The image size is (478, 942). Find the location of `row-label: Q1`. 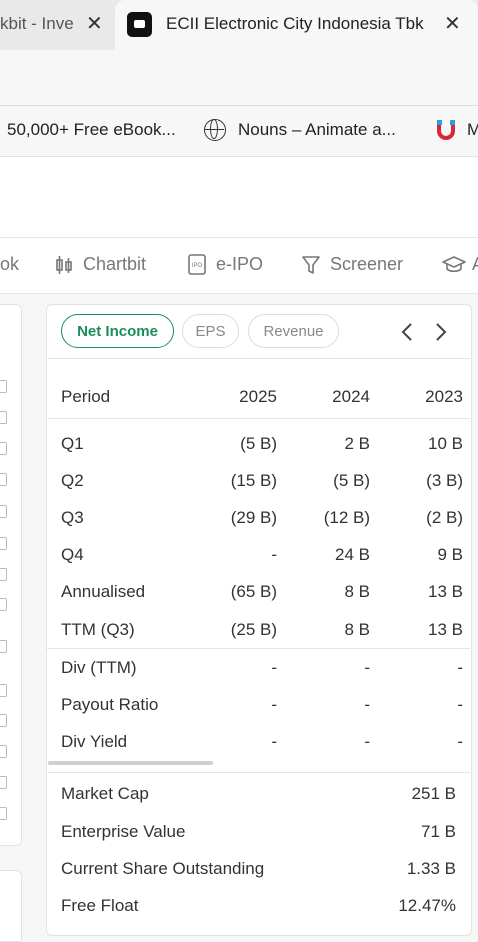

row-label: Q1 is located at coordinates (72, 443).